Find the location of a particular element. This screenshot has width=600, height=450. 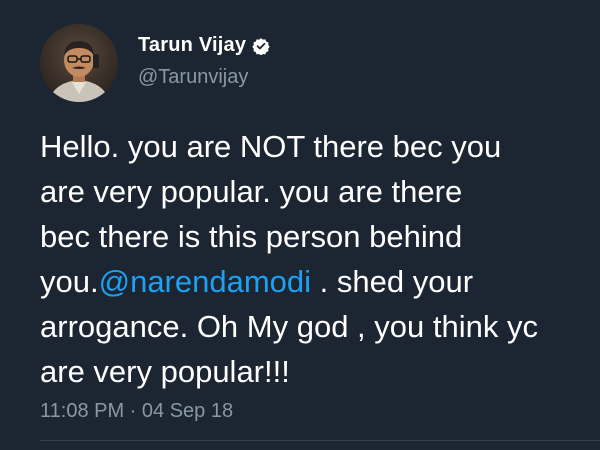

tweet-line: are very popular. you are there is located at coordinates (251, 191).